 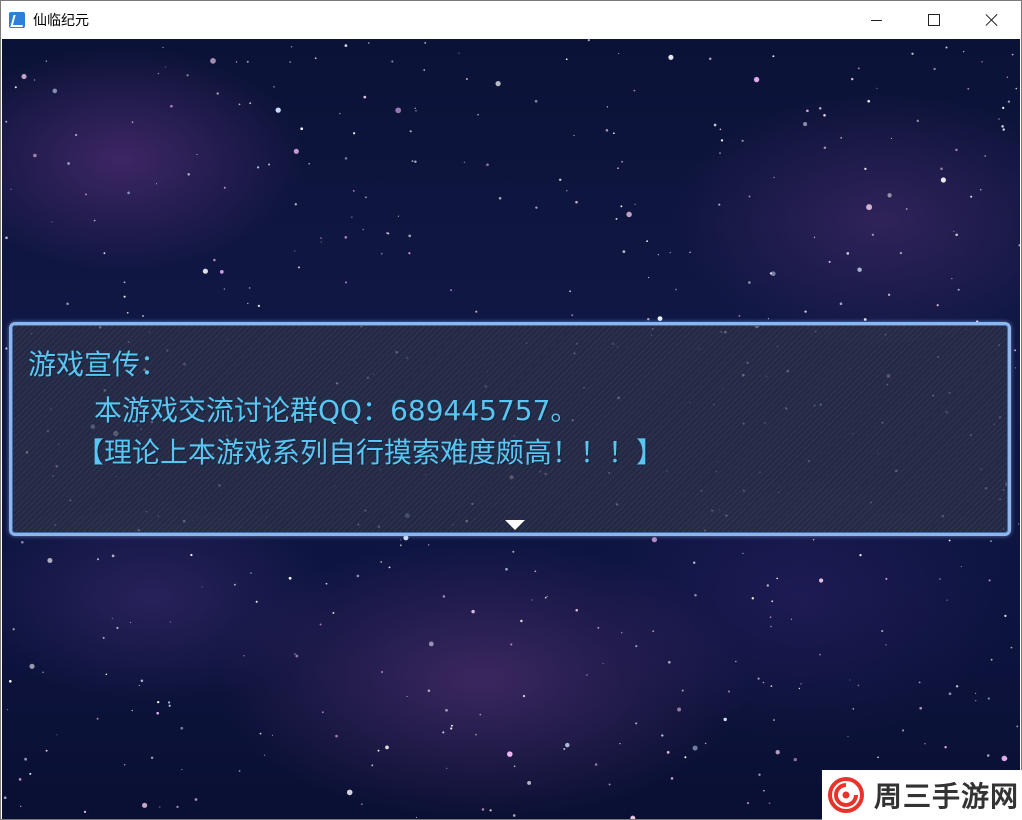 What do you see at coordinates (846, 795) in the screenshot?
I see `swirl-logo-icon` at bounding box center [846, 795].